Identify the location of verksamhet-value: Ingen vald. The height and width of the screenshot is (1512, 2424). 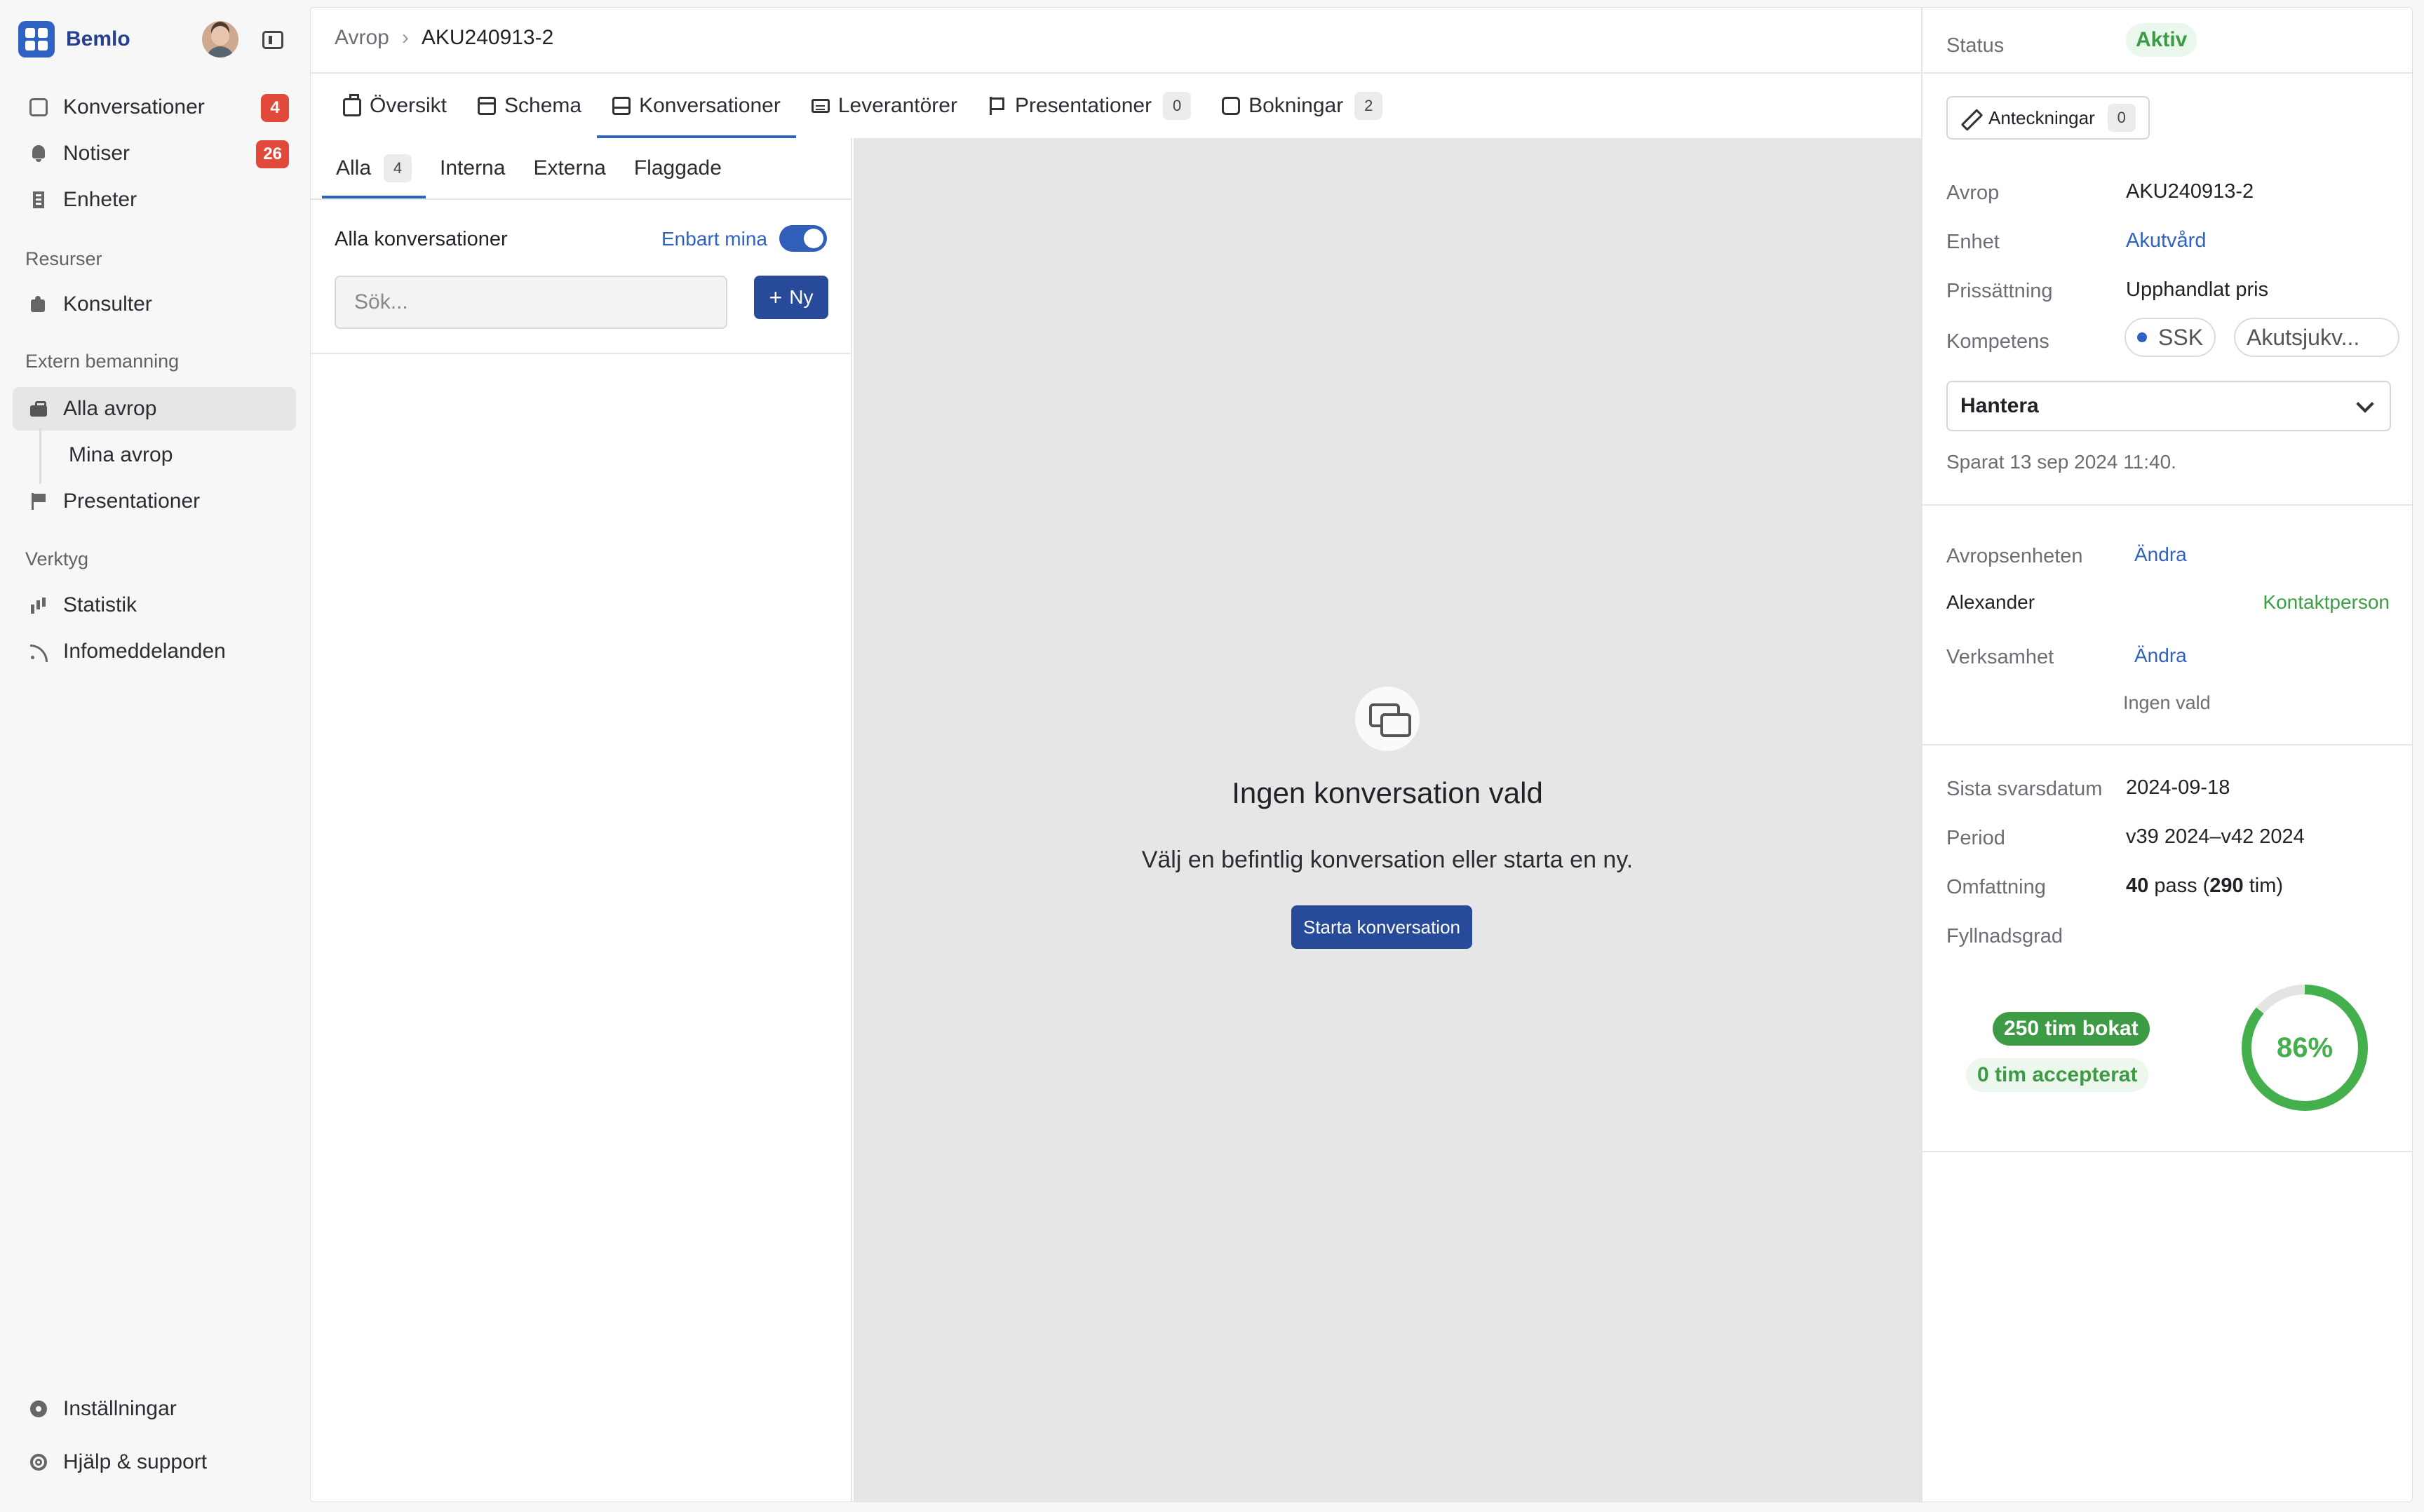
(2167, 702).